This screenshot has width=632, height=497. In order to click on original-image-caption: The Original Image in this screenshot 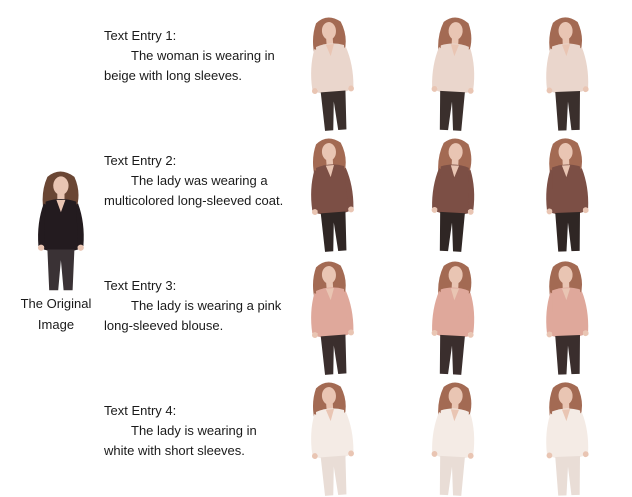, I will do `click(56, 314)`.